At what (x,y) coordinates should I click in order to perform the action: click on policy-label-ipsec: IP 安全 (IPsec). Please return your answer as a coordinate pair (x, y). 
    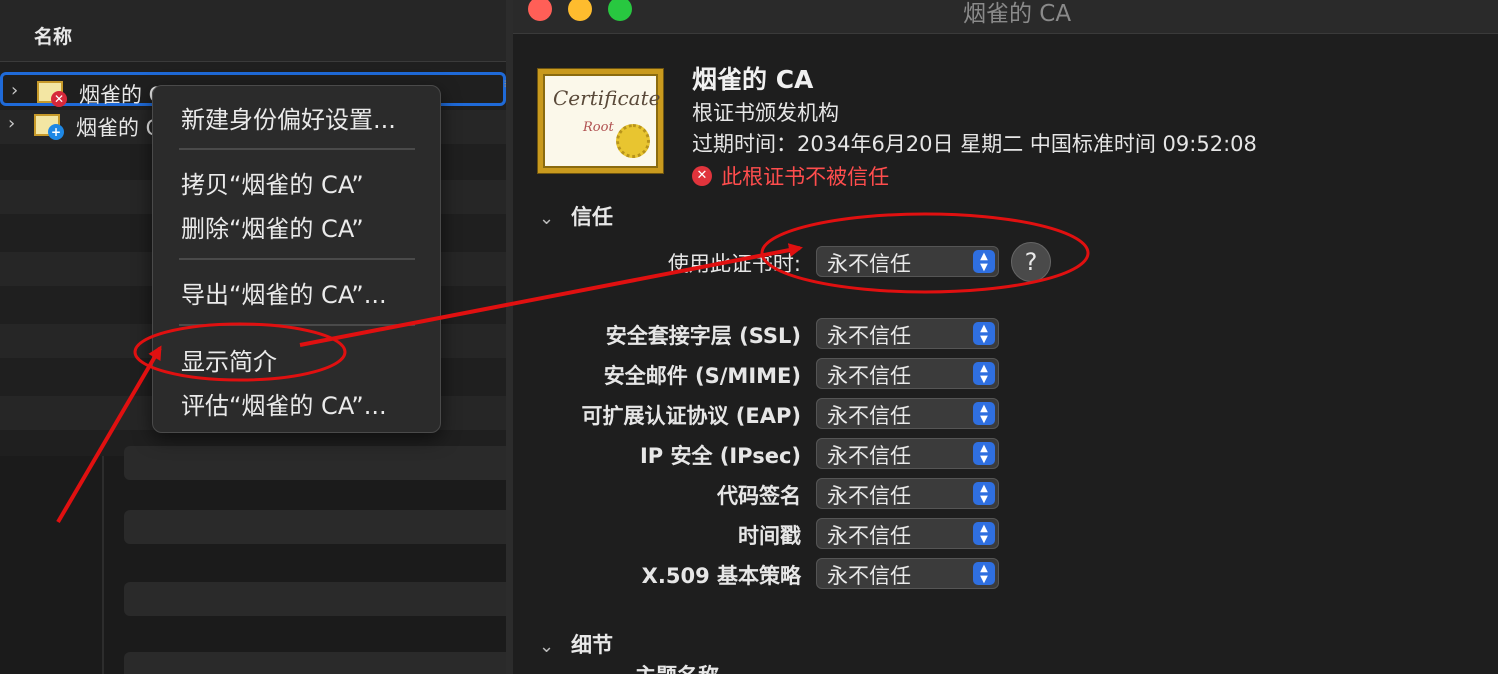
    Looking at the image, I should click on (720, 456).